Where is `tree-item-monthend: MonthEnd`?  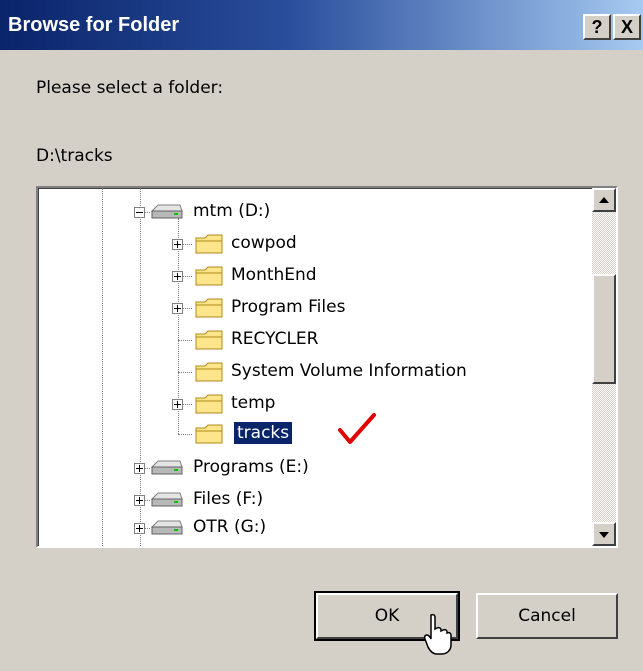 tree-item-monthend: MonthEnd is located at coordinates (274, 275).